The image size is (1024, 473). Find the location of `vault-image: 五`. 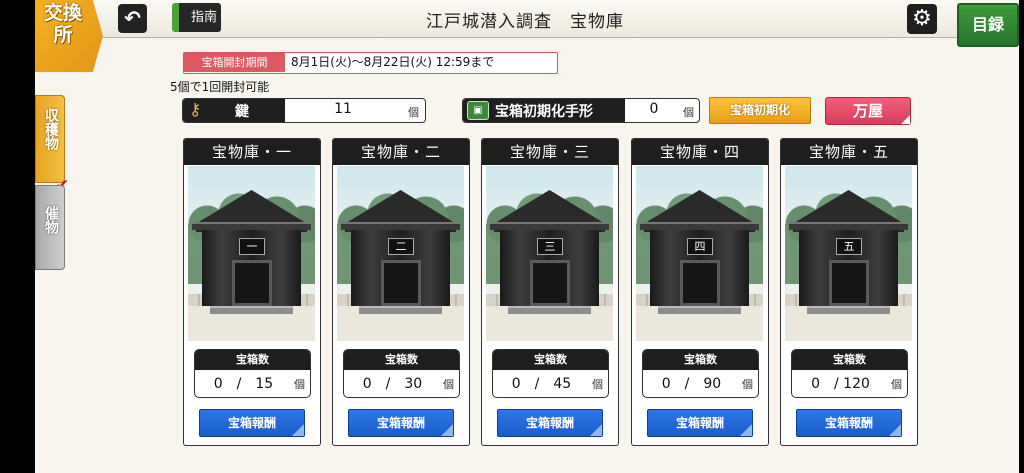

vault-image: 五 is located at coordinates (848, 253).